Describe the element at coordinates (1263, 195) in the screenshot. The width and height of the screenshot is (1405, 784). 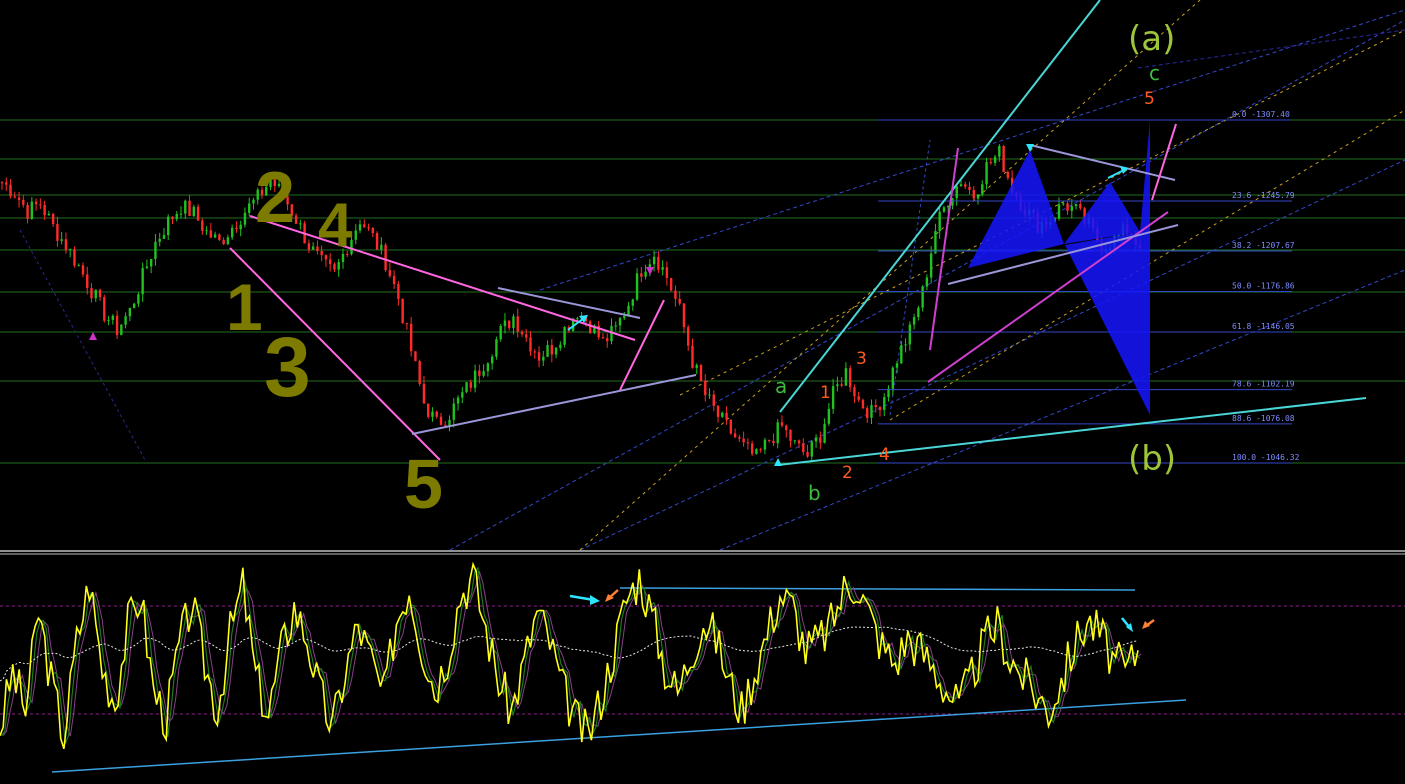
I see `fib-level-label: 23.6 -1245.79` at that location.